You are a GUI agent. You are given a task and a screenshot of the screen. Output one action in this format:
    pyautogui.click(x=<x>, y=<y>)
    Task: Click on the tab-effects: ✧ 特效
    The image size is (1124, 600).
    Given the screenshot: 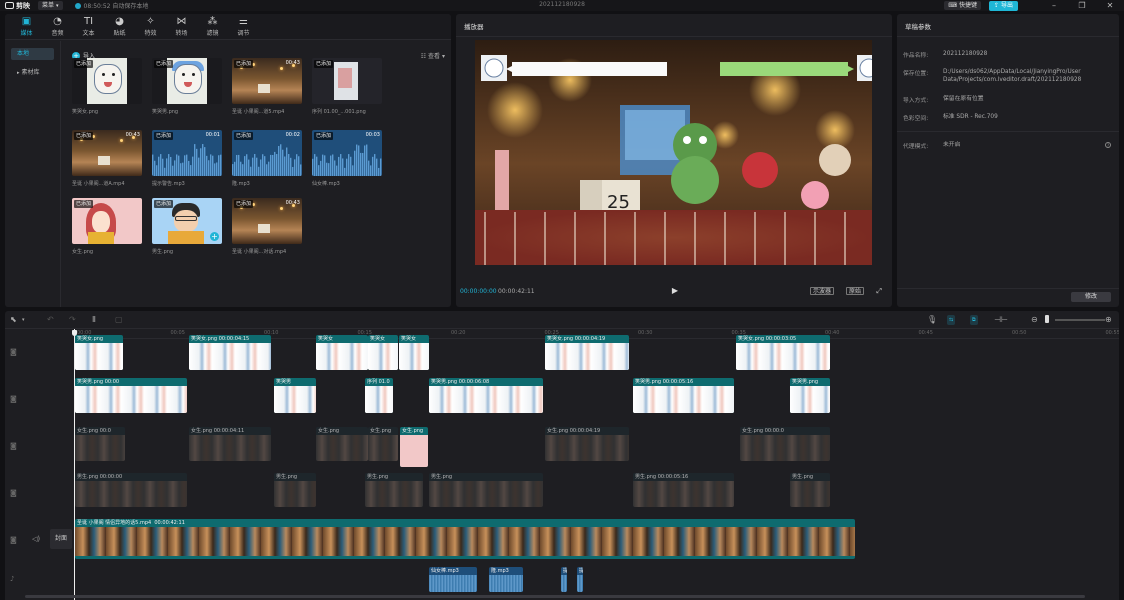 What is the action you would take?
    pyautogui.click(x=150, y=27)
    